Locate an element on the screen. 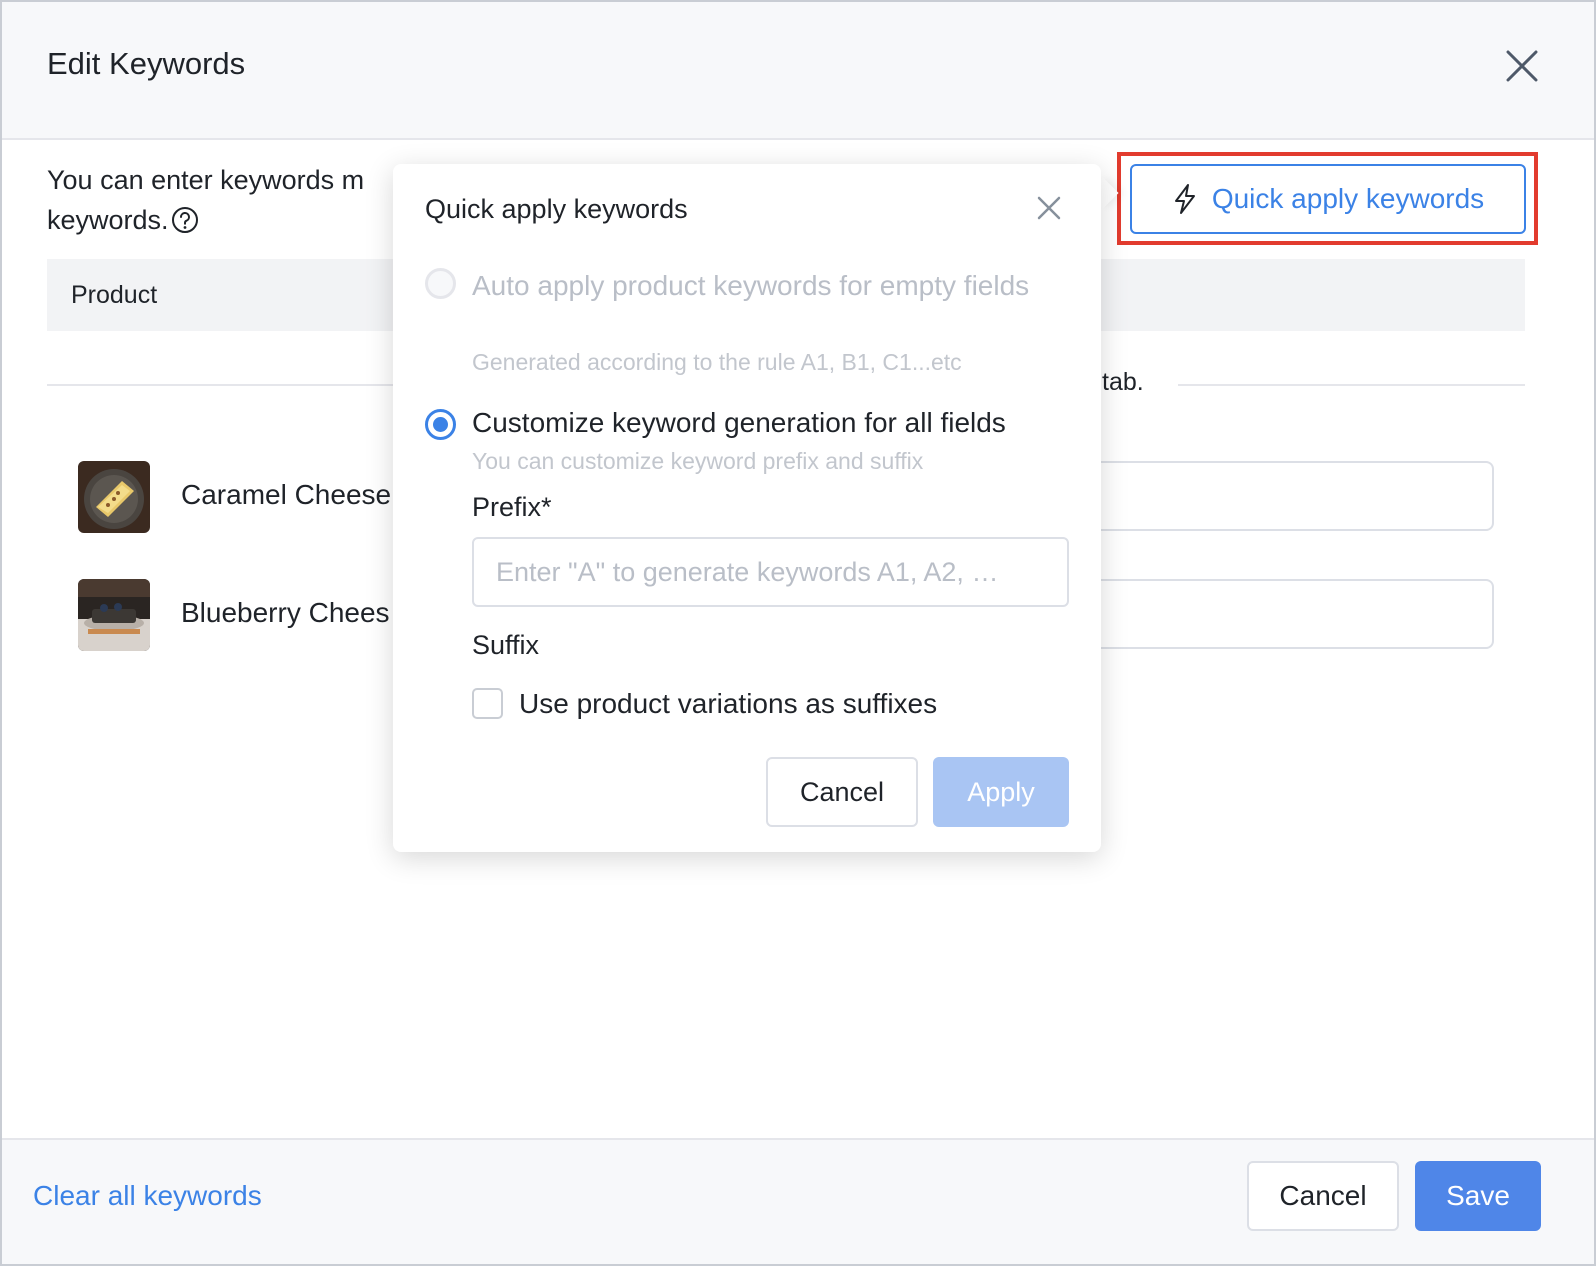  intro-line-1: You can enter keywords m is located at coordinates (206, 180).